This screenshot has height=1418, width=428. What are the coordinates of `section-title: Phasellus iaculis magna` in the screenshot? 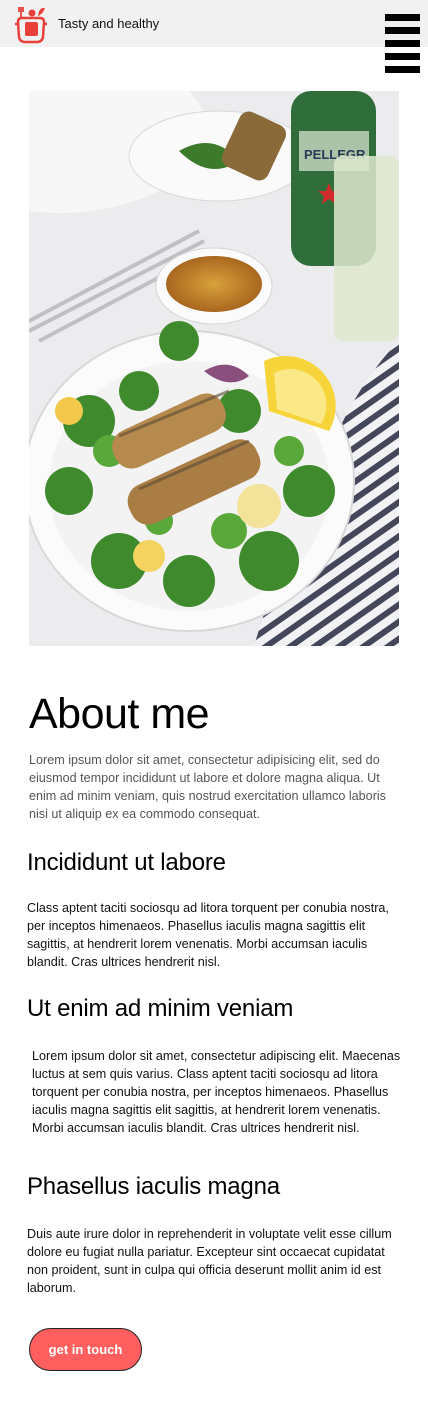 It's located at (153, 1186).